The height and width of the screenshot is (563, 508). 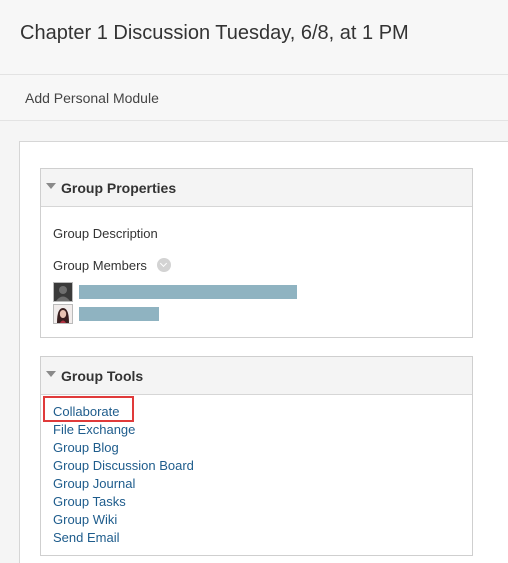 What do you see at coordinates (102, 376) in the screenshot?
I see `group-tools-title: Group Tools` at bounding box center [102, 376].